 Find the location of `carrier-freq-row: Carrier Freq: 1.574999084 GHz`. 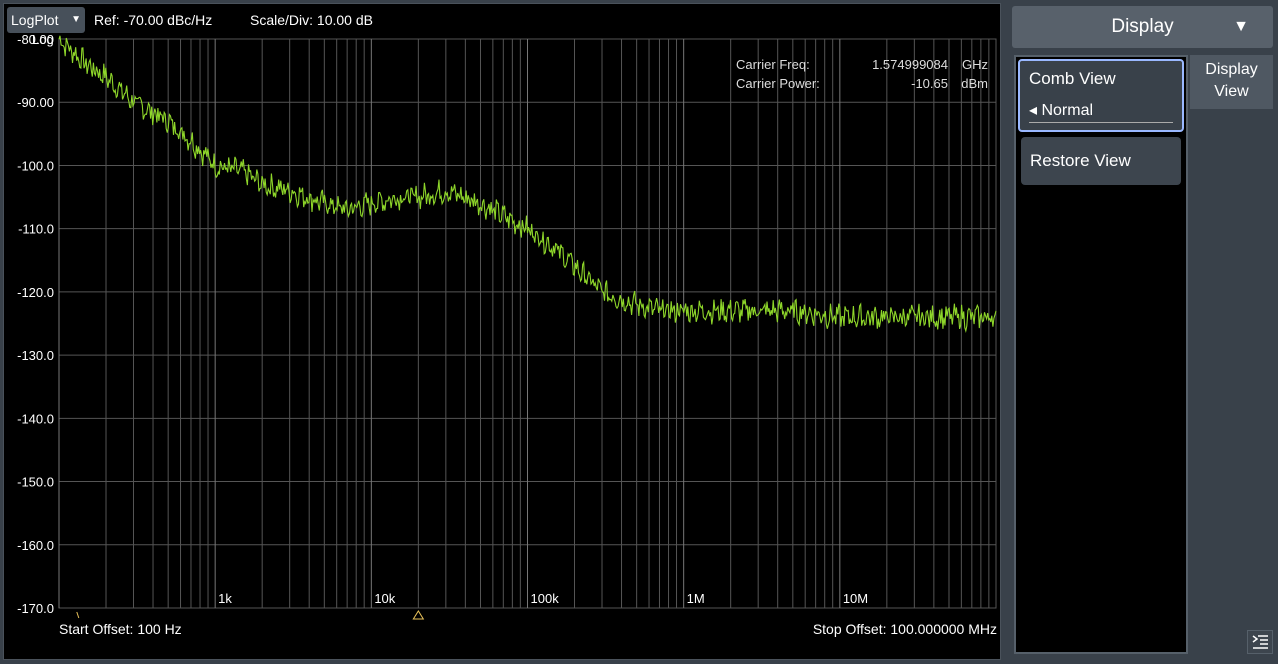

carrier-freq-row: Carrier Freq: 1.574999084 GHz is located at coordinates (864, 66).